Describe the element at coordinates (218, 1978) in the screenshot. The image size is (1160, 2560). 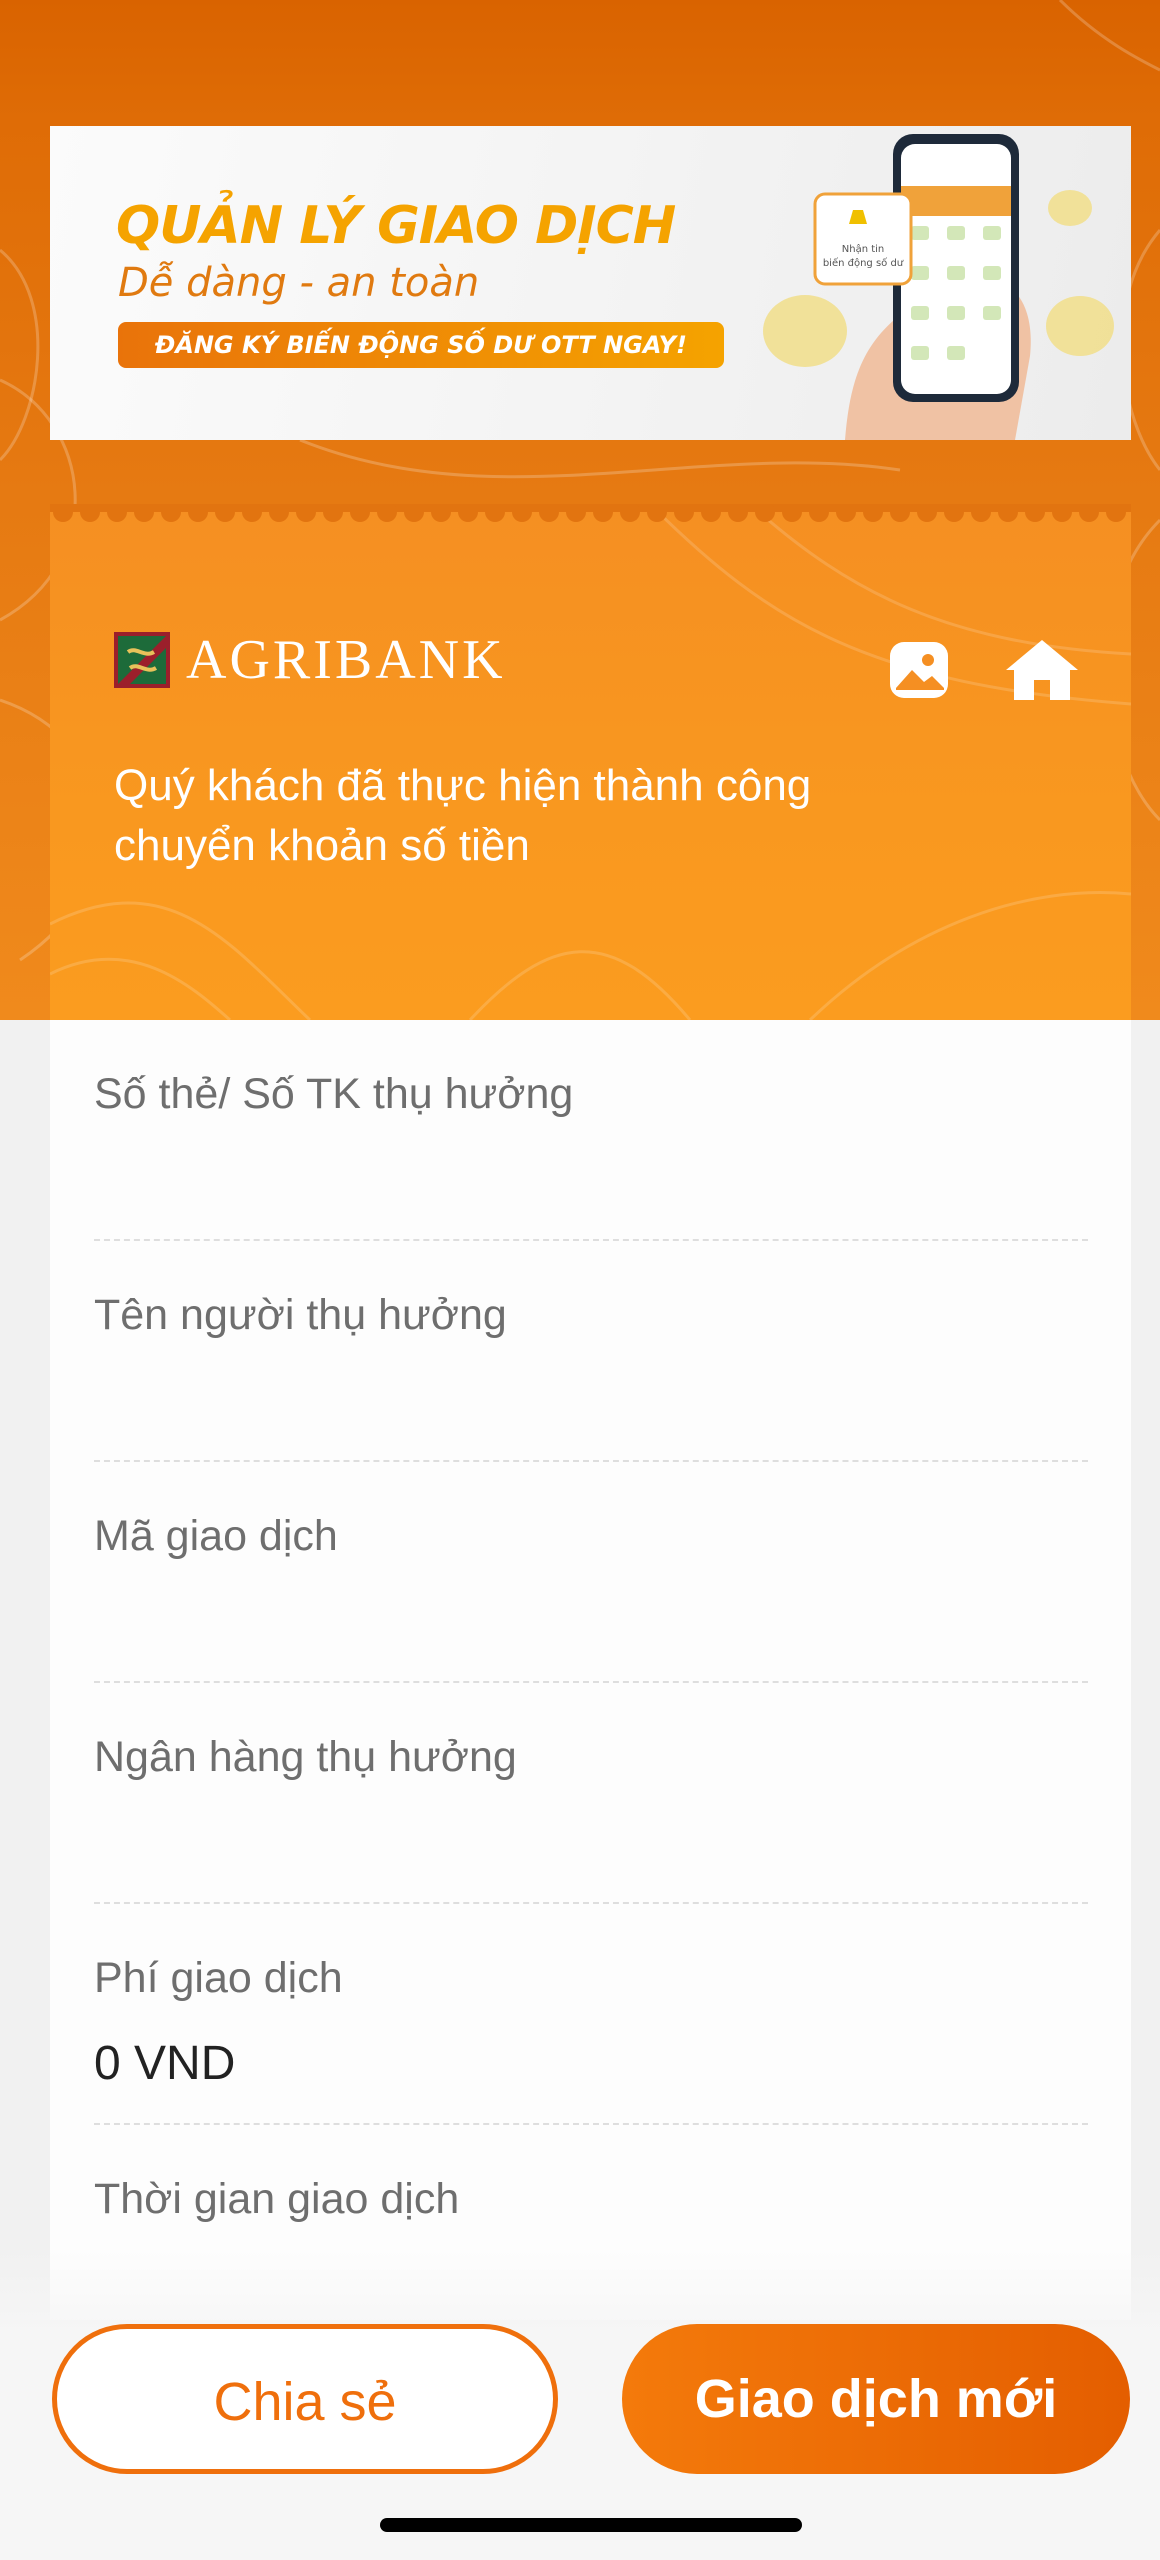
I see `field-label: Phí giao dịch` at that location.